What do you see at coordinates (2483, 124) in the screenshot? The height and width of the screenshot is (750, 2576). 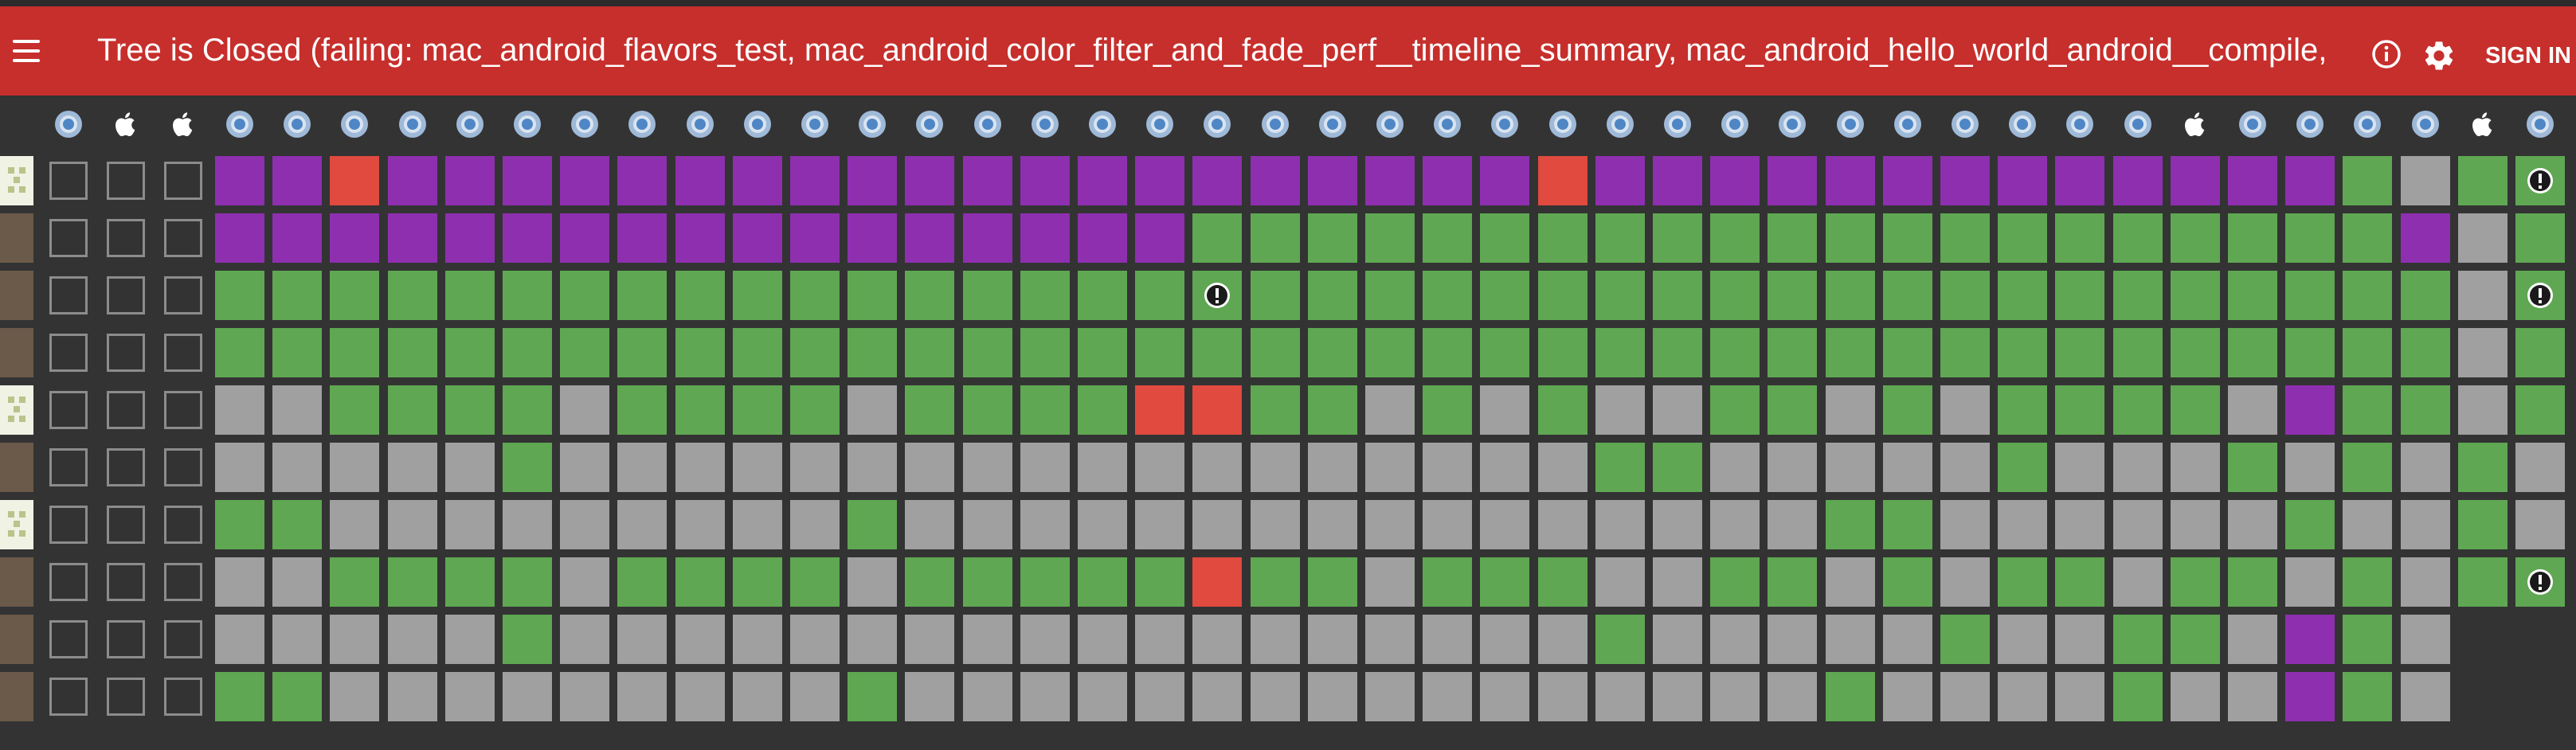 I see `apple-icon` at bounding box center [2483, 124].